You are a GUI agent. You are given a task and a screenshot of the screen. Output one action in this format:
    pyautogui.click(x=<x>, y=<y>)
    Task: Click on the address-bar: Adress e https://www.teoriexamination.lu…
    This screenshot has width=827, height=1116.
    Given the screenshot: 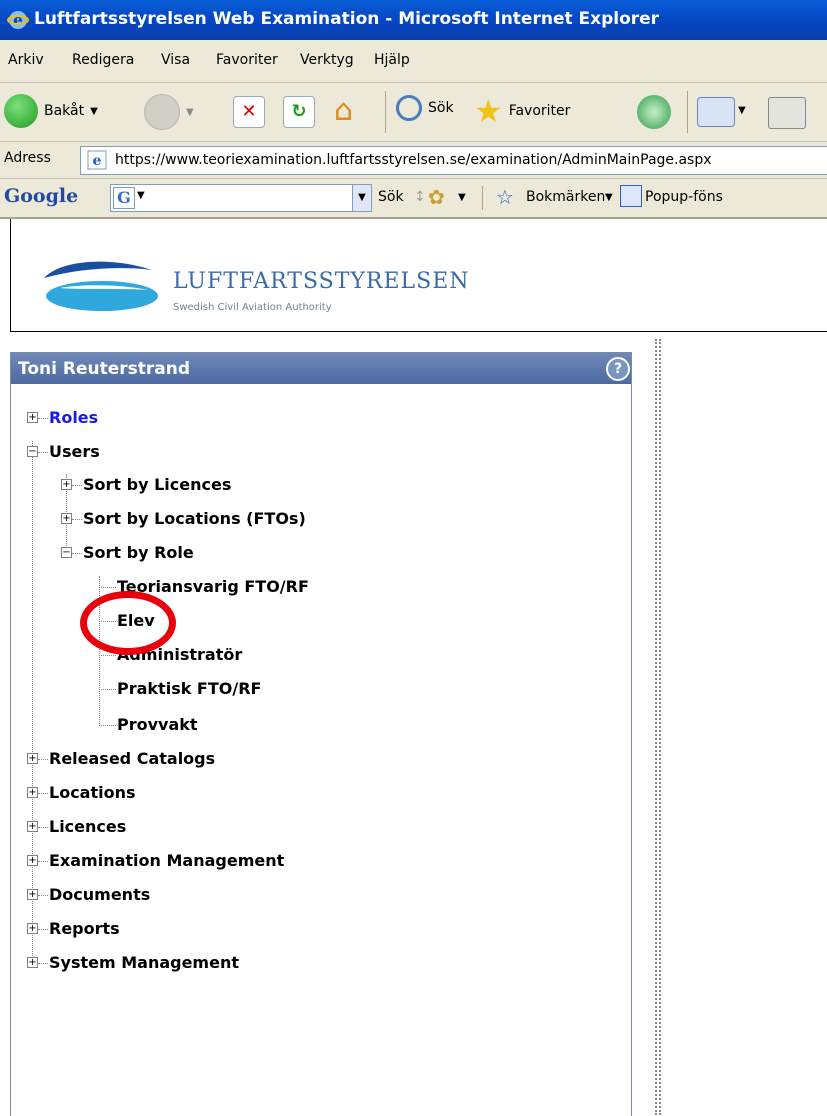 What is the action you would take?
    pyautogui.click(x=413, y=160)
    